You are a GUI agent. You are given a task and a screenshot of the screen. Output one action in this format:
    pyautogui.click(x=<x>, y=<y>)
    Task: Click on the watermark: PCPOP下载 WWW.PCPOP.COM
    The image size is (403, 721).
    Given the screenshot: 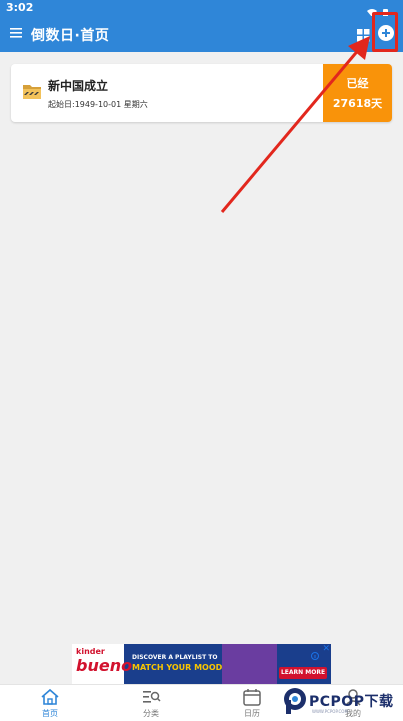 What is the action you would take?
    pyautogui.click(x=342, y=702)
    